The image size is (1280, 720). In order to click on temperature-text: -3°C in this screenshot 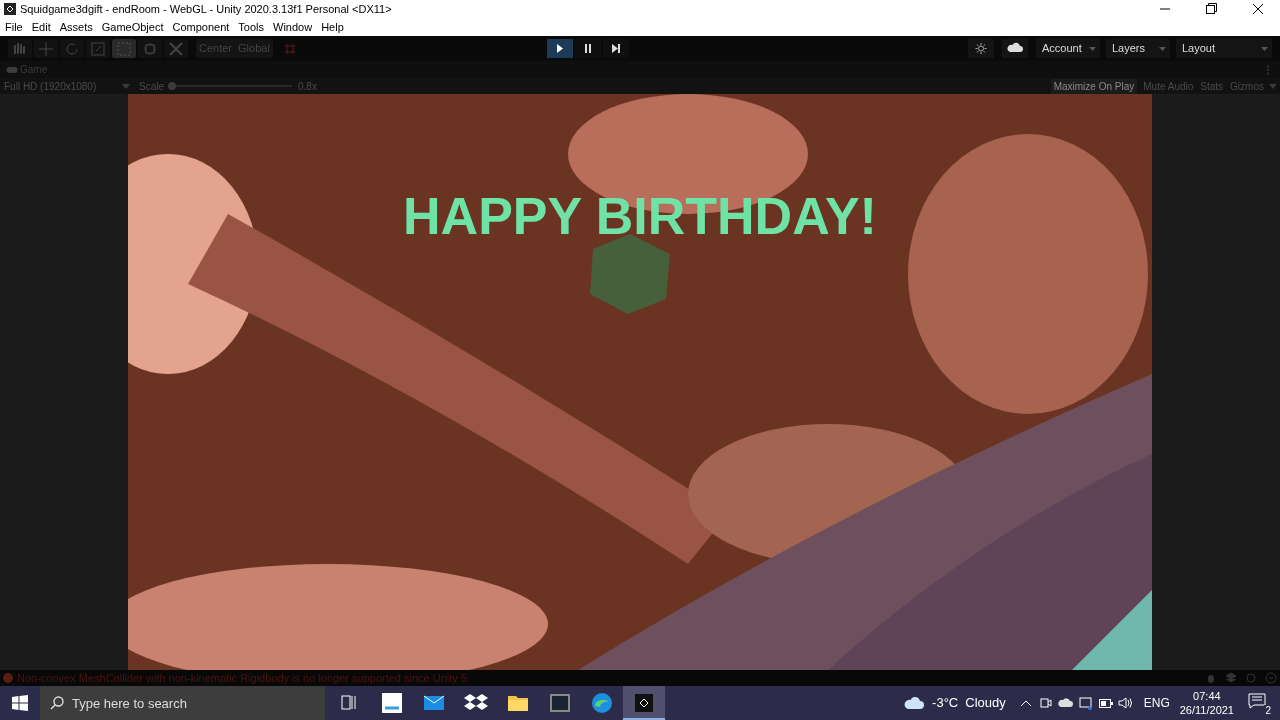, I will do `click(945, 703)`.